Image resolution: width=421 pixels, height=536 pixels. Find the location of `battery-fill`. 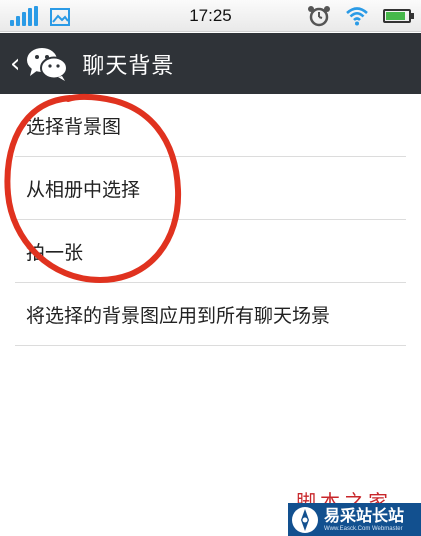

battery-fill is located at coordinates (395, 16).